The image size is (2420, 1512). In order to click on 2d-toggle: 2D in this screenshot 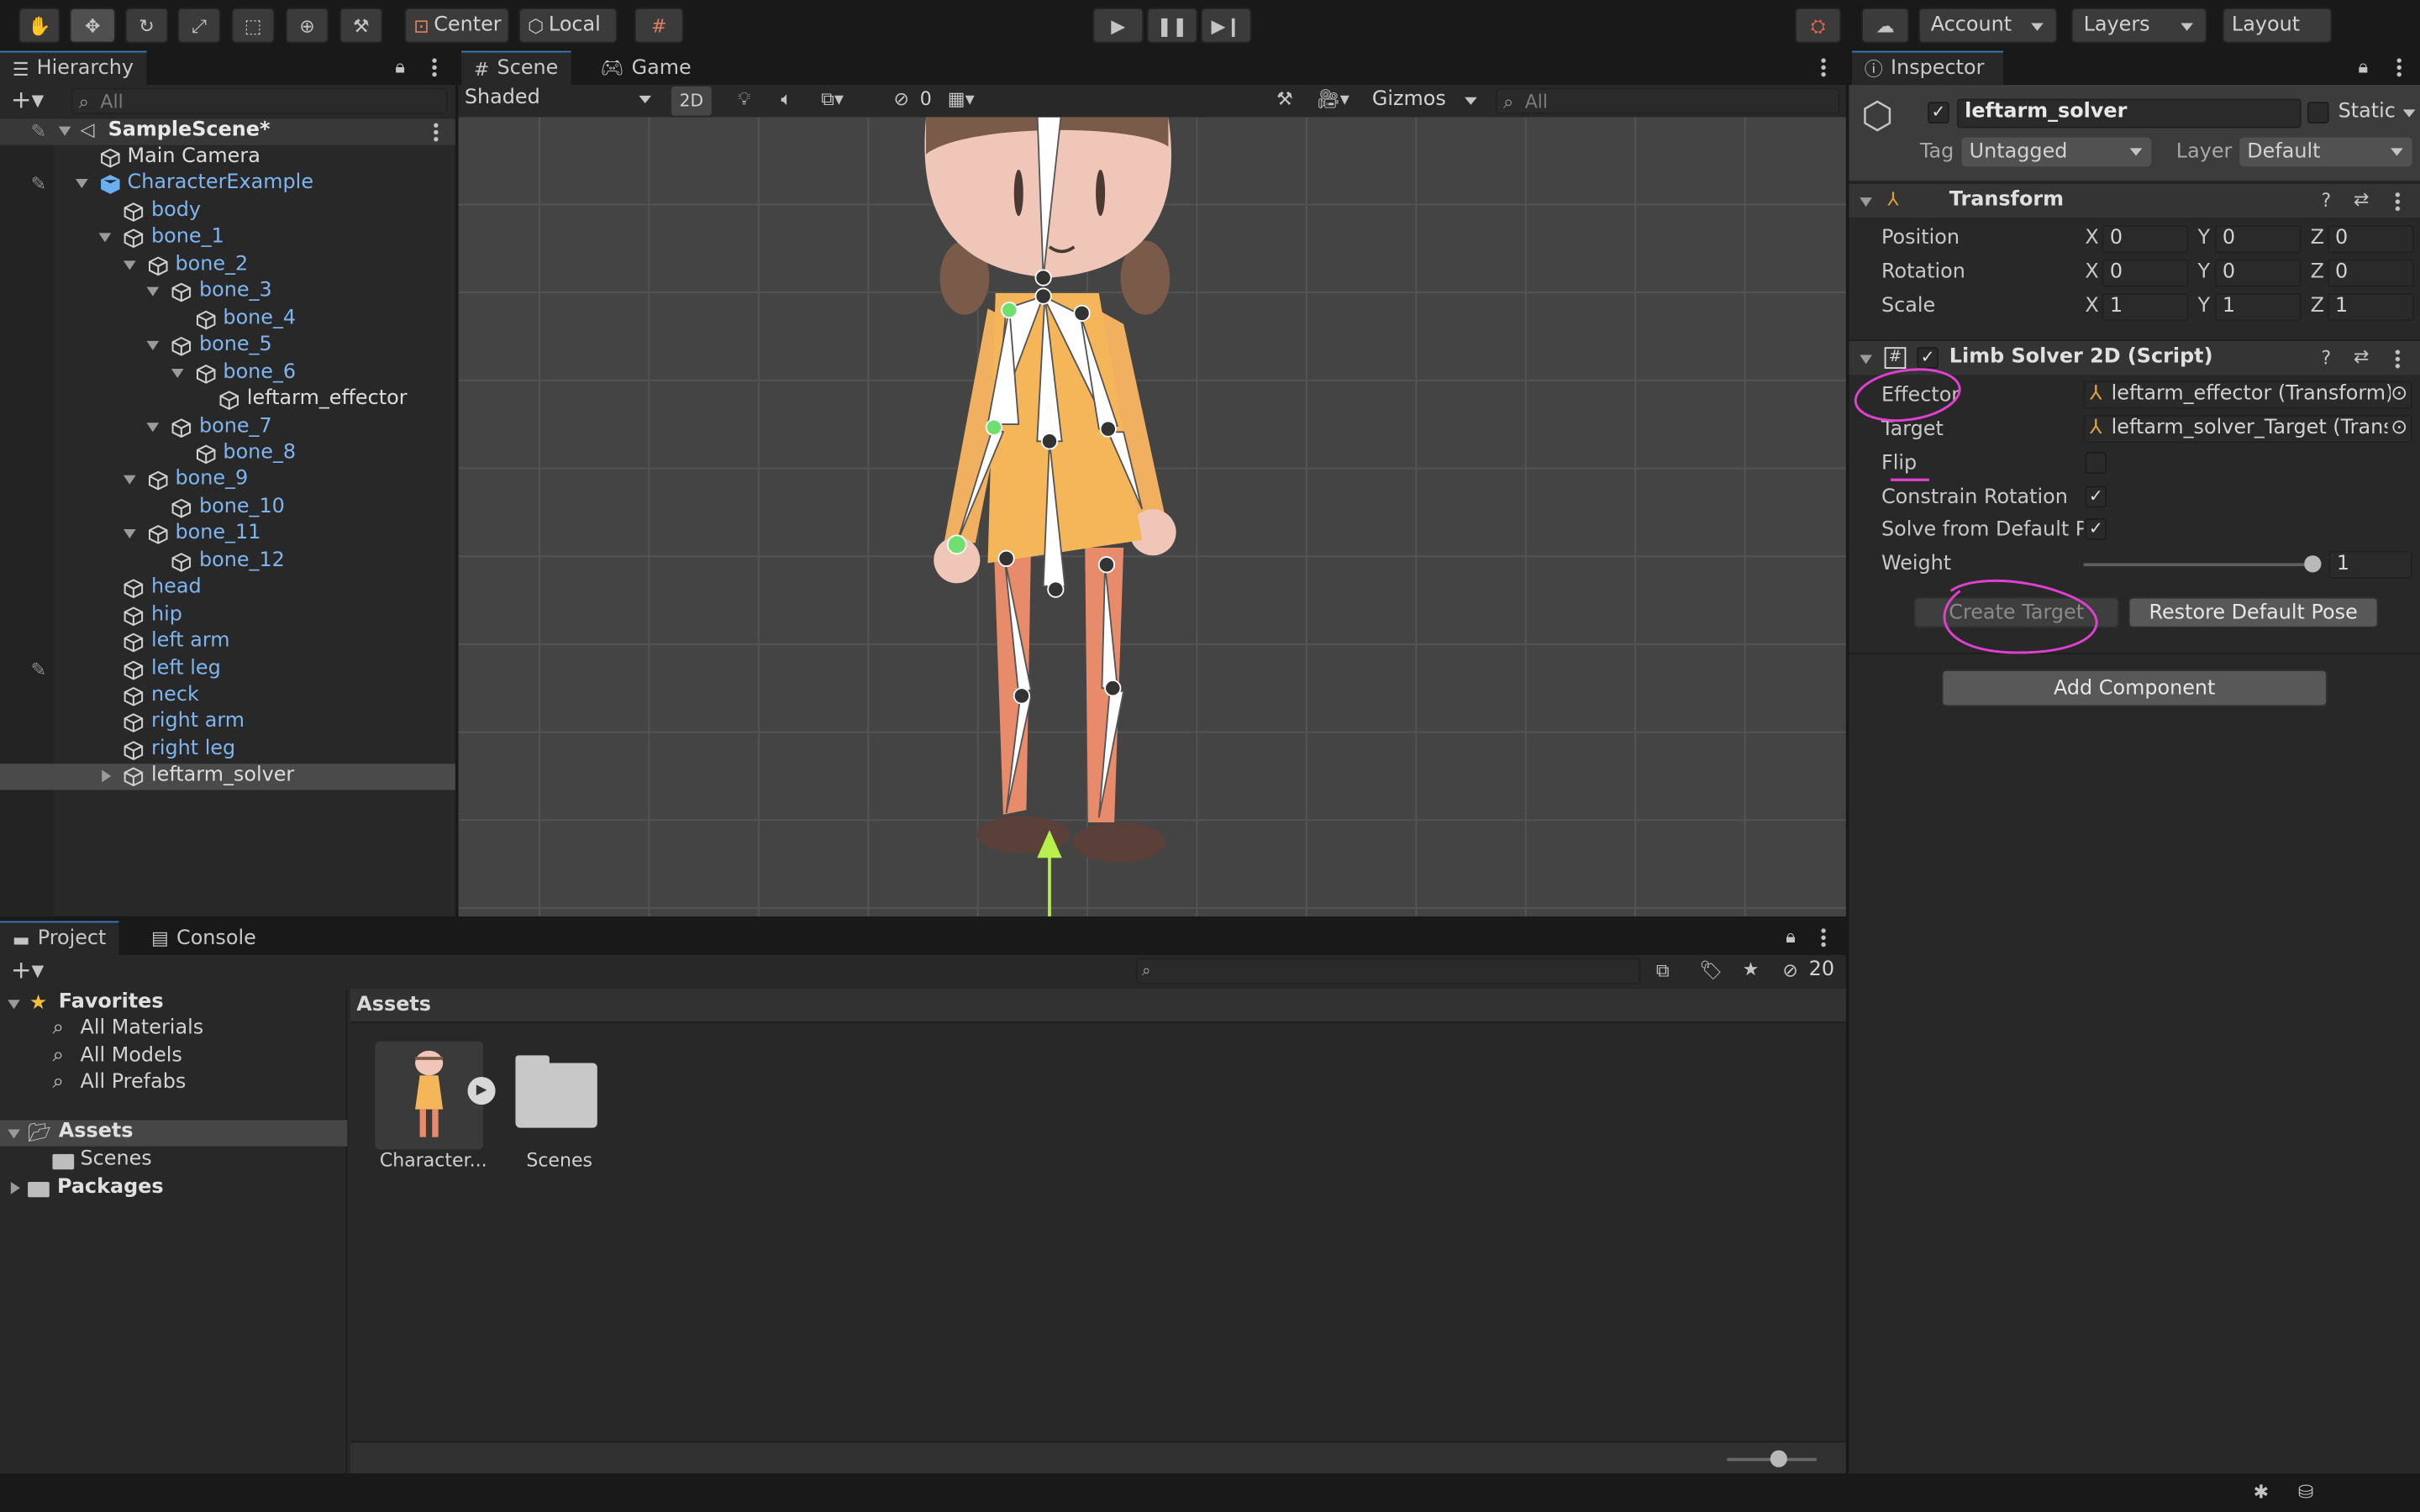, I will do `click(691, 101)`.